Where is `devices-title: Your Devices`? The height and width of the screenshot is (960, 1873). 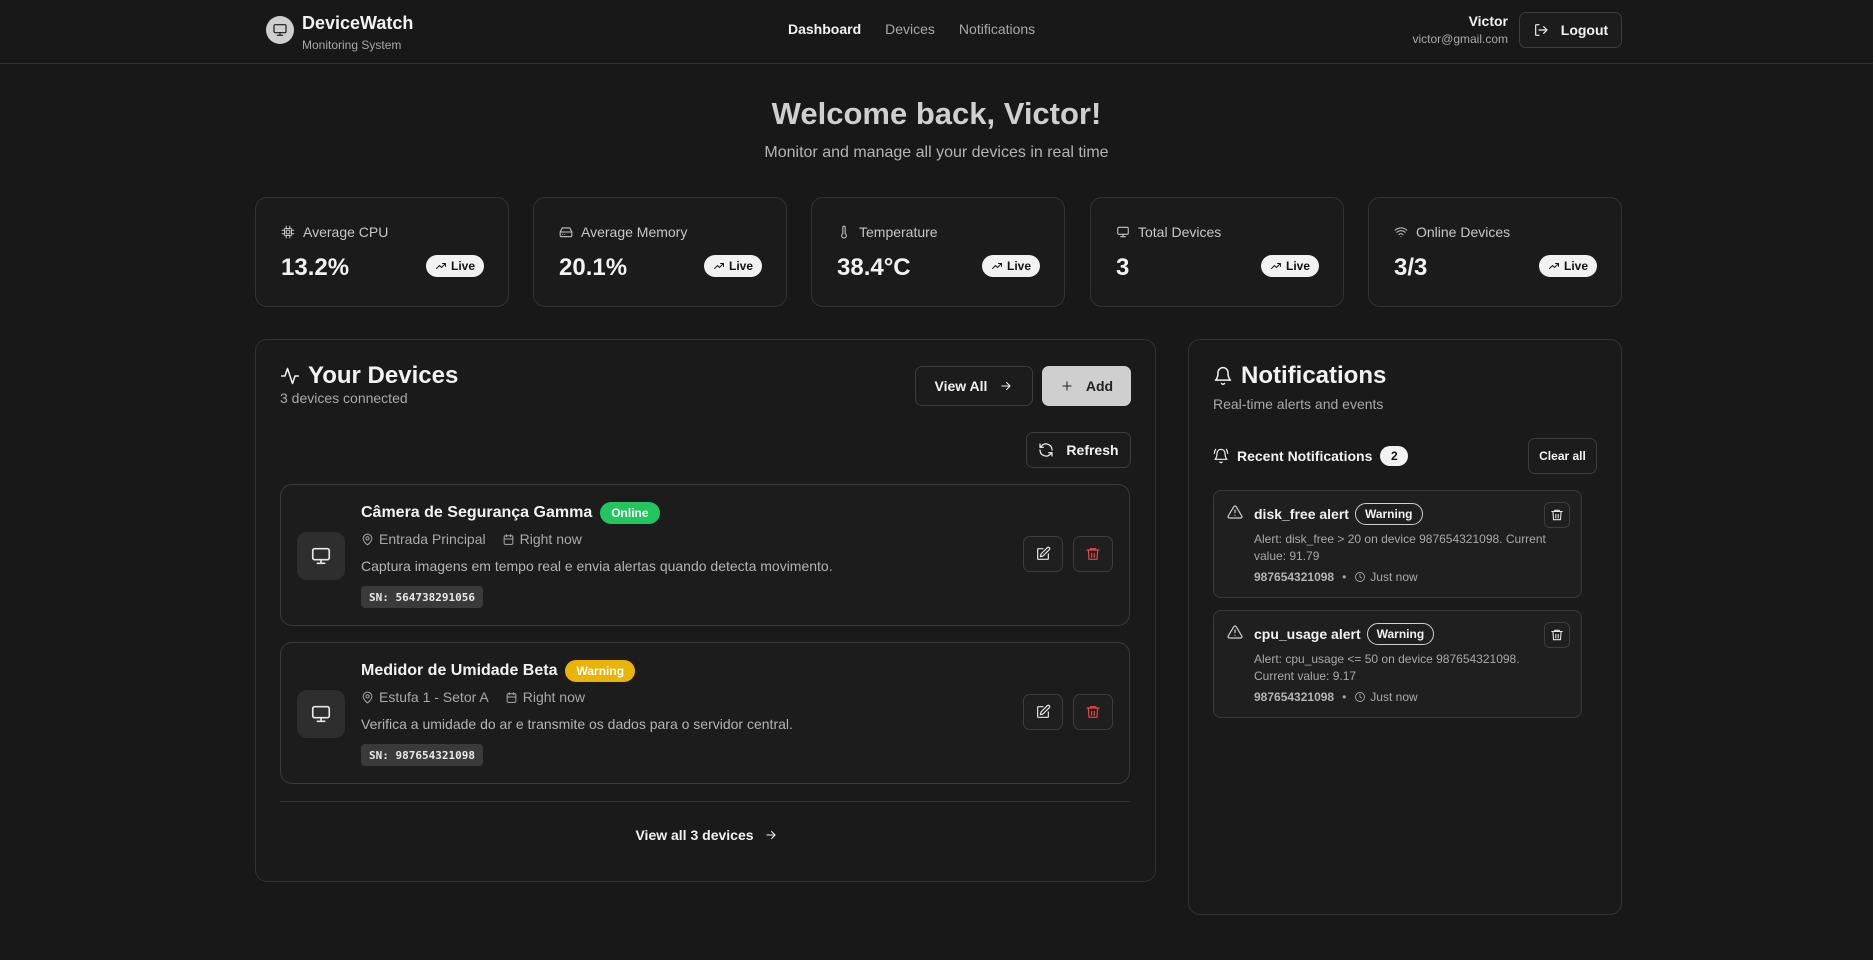 devices-title: Your Devices is located at coordinates (369, 376).